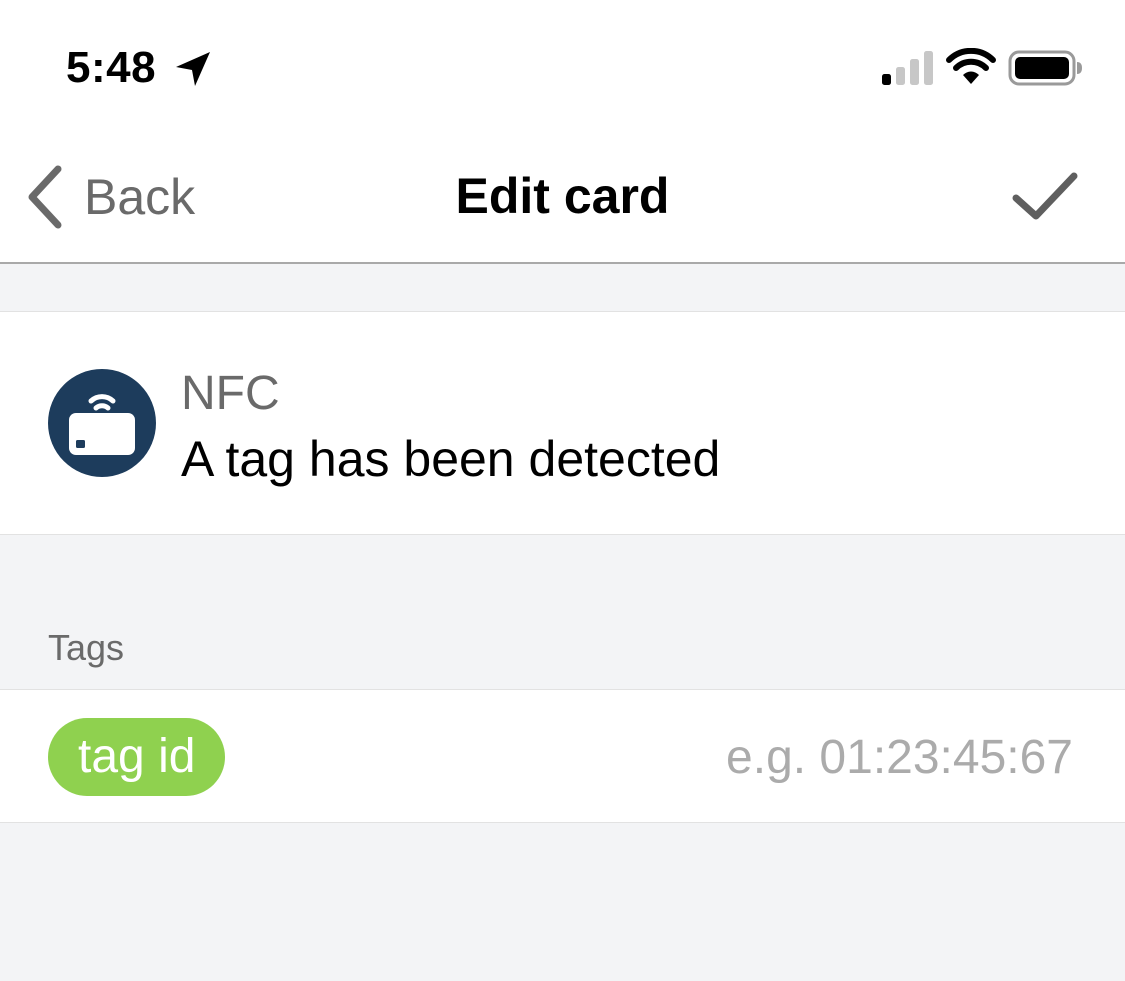  What do you see at coordinates (86, 647) in the screenshot?
I see `tags-section-header: Tags` at bounding box center [86, 647].